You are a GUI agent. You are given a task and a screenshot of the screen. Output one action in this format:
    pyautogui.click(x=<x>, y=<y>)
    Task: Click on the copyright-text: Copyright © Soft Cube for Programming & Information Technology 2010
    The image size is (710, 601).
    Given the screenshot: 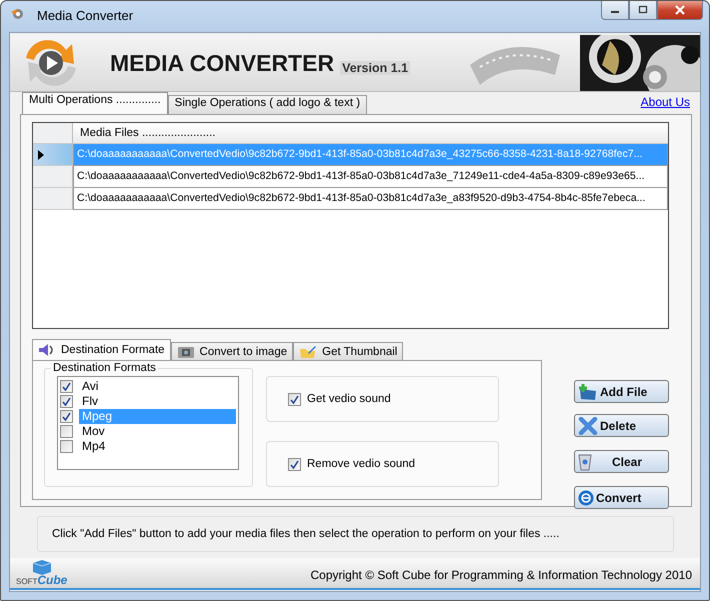 What is the action you would take?
    pyautogui.click(x=501, y=575)
    